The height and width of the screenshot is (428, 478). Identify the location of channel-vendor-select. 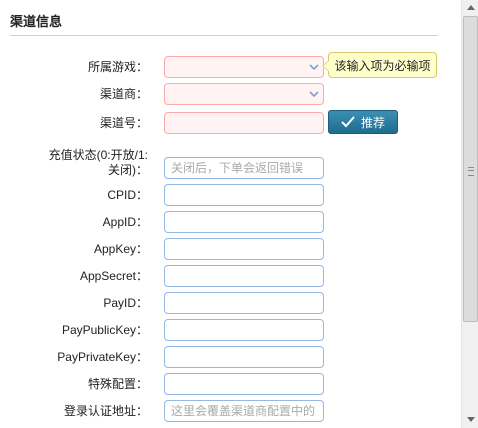
(244, 94).